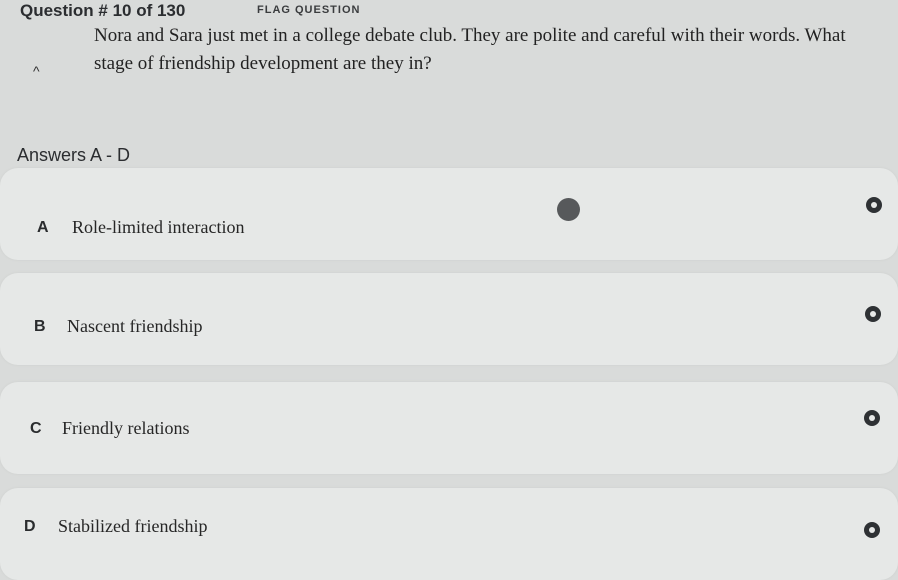 This screenshot has height=580, width=898. Describe the element at coordinates (43, 227) in the screenshot. I see `option-letter: A` at that location.